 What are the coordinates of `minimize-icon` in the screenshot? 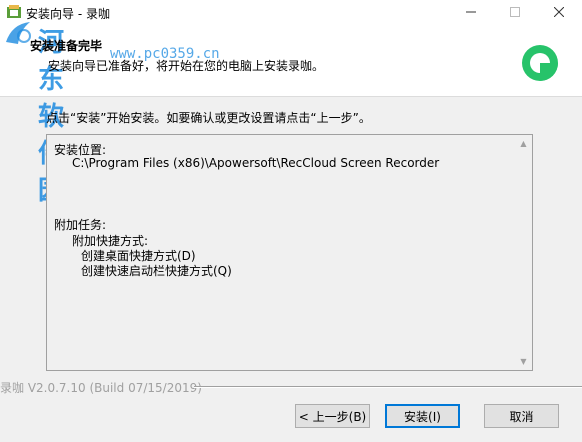 It's located at (471, 12).